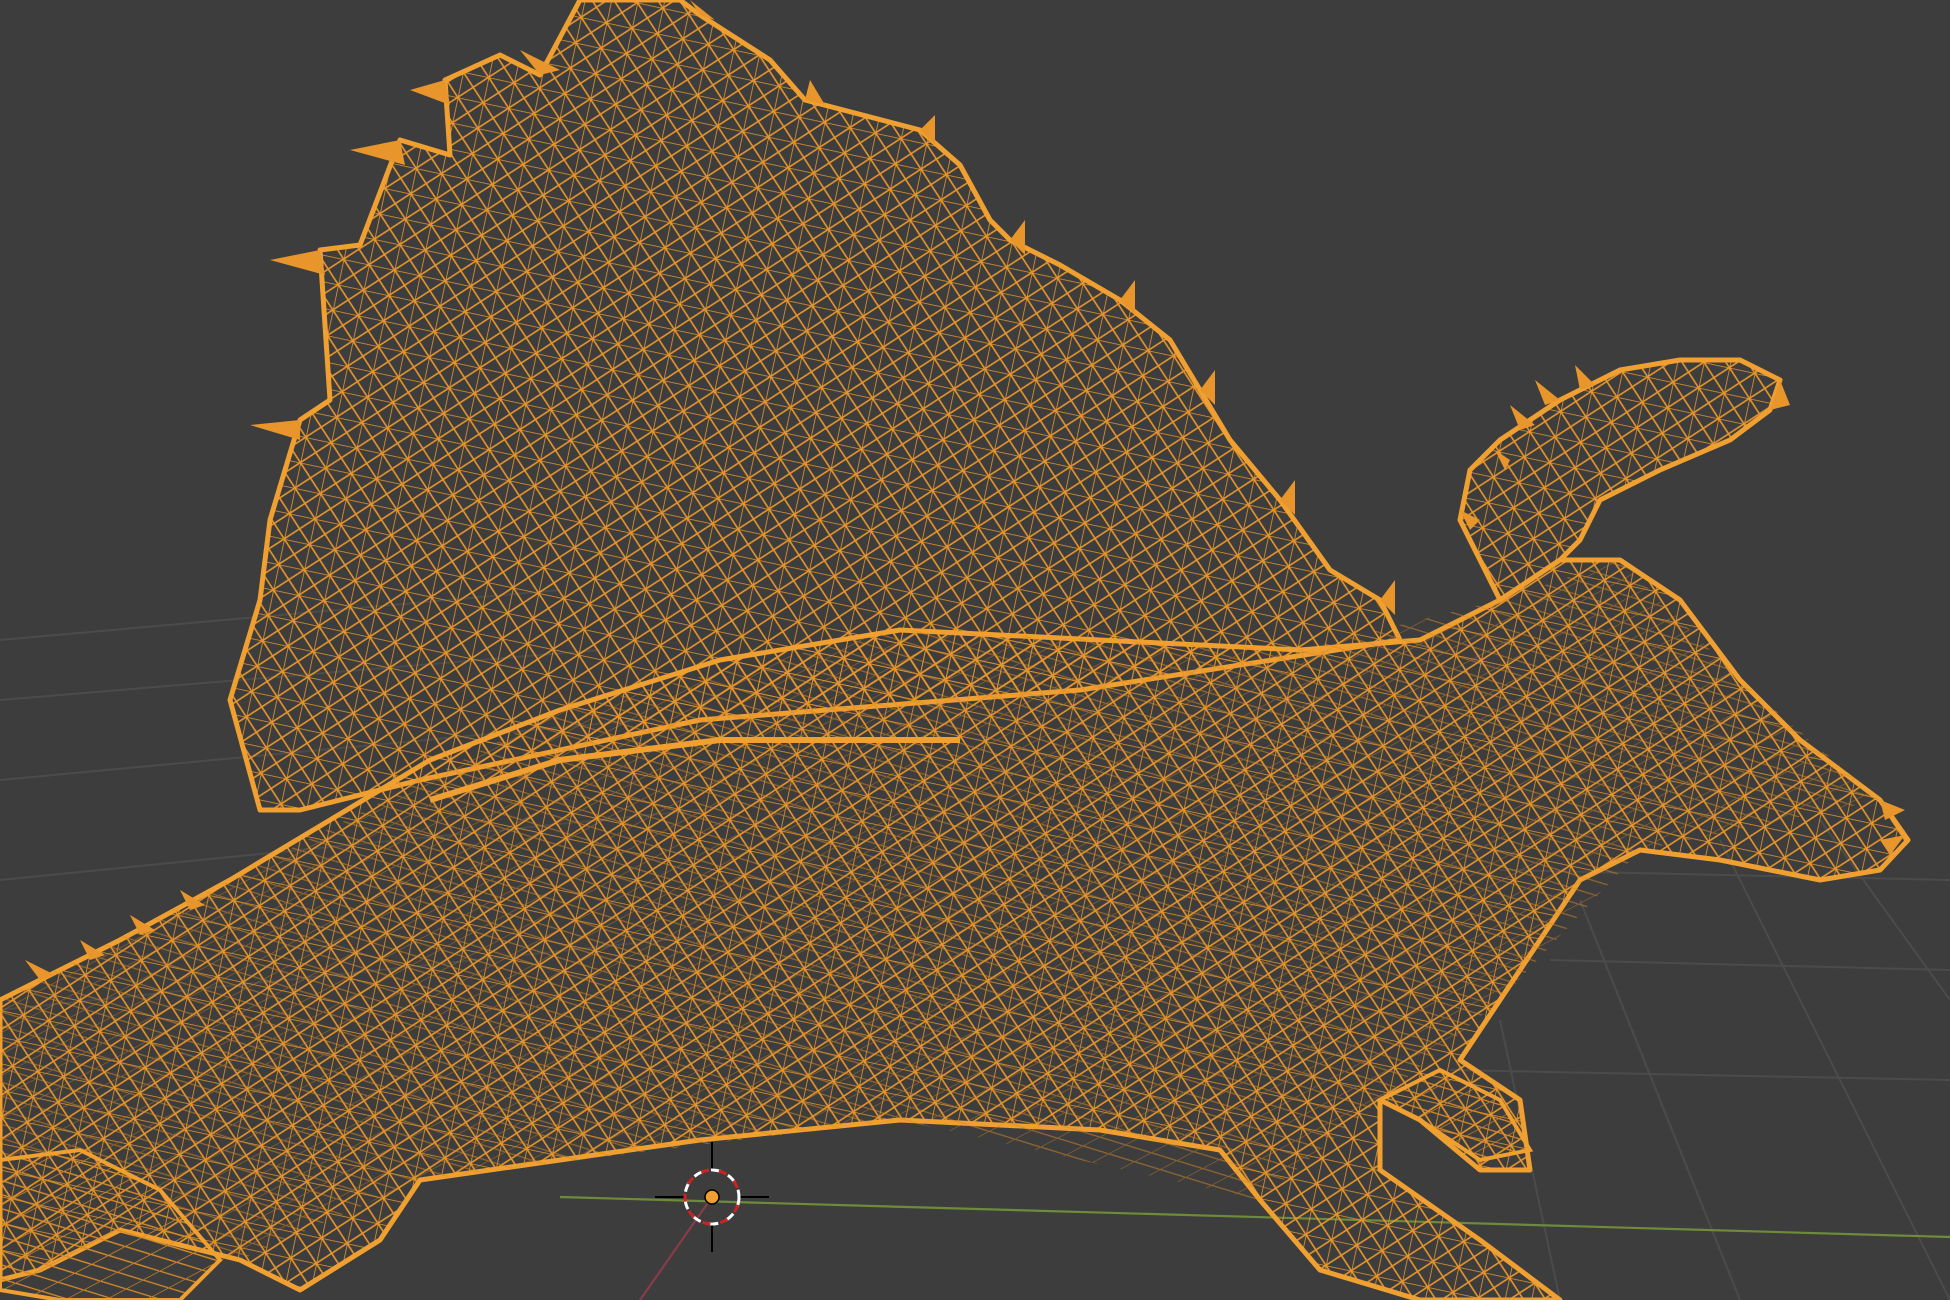 This screenshot has width=1950, height=1300. I want to click on y-axis-line, so click(676, 1248).